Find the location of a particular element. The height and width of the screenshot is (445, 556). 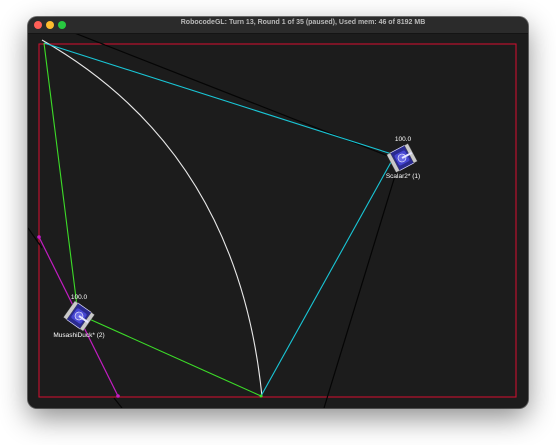

magenta-bullet-start is located at coordinates (39, 237).